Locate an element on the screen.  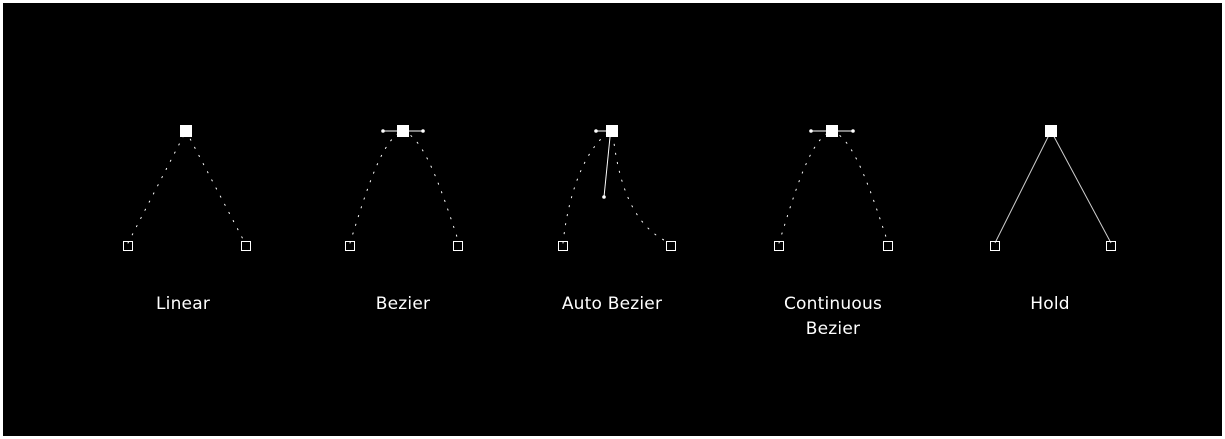
continuous-bezier-keyframe-right is located at coordinates (888, 246).